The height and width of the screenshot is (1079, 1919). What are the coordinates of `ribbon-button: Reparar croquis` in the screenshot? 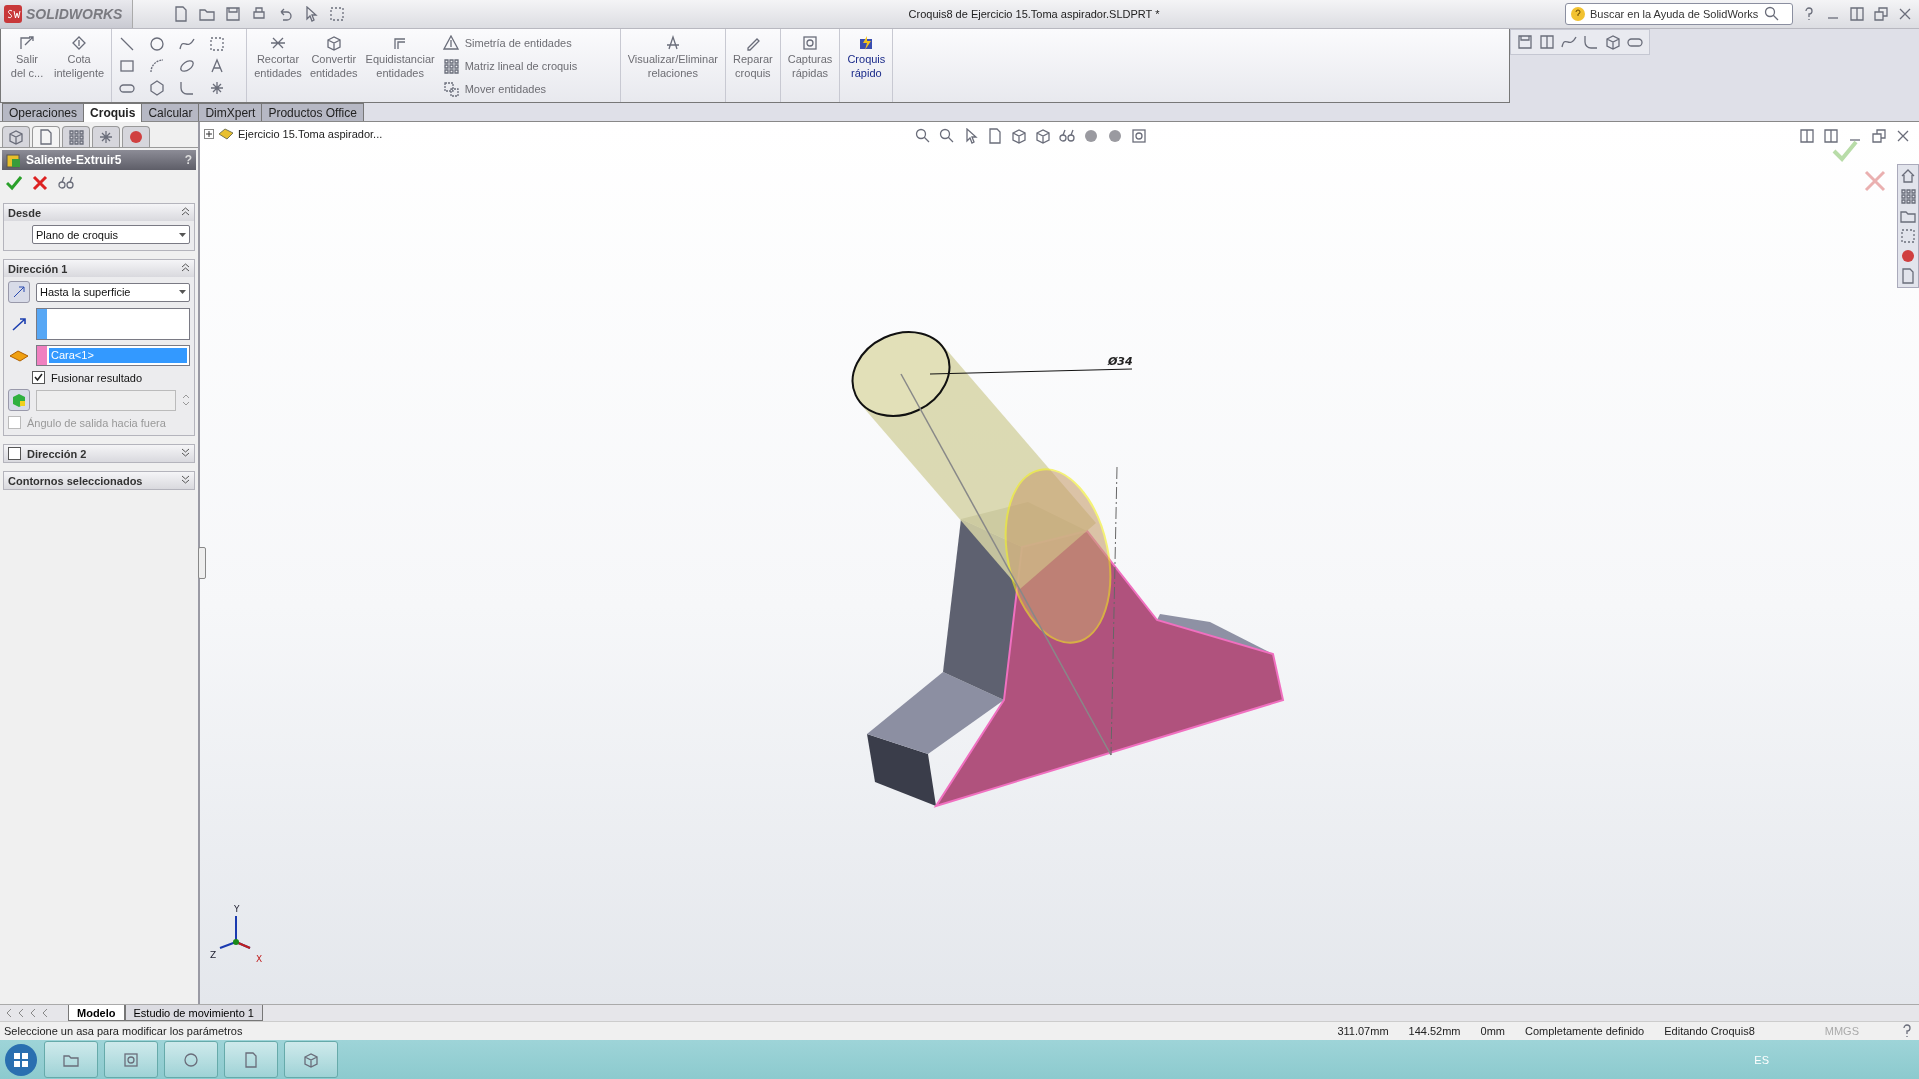 It's located at (752, 65).